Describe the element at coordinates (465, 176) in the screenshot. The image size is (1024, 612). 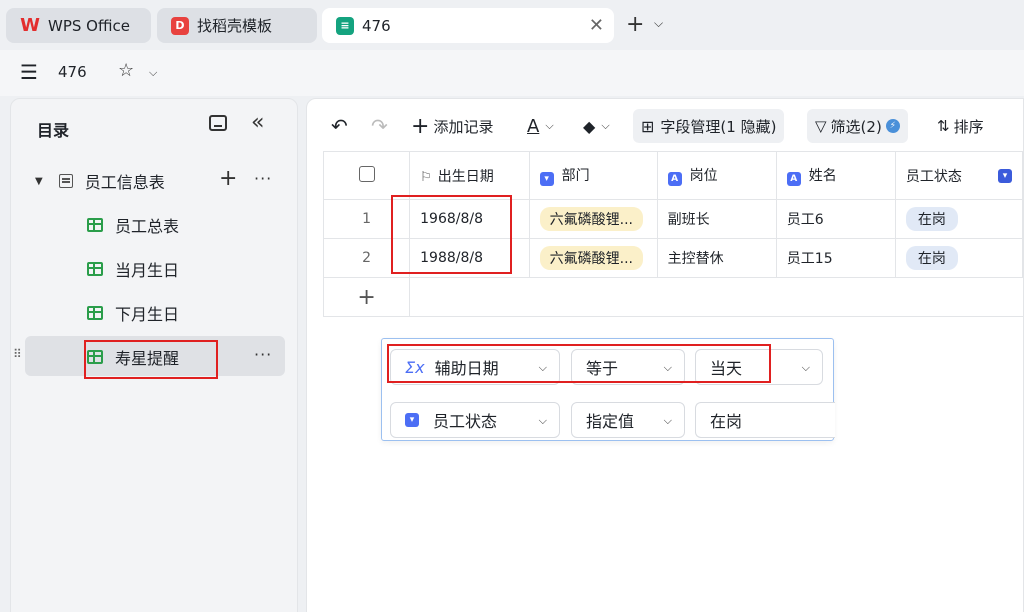
I see `col-label: 出生日期` at that location.